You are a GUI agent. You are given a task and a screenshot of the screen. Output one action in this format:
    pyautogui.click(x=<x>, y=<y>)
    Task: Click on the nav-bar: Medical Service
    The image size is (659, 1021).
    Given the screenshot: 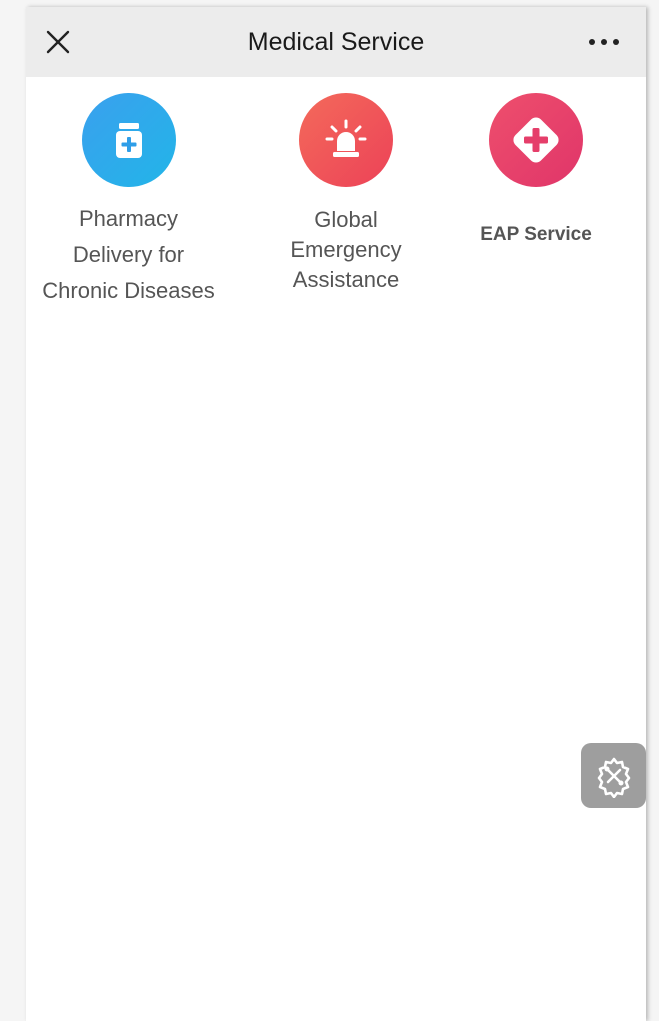 What is the action you would take?
    pyautogui.click(x=336, y=42)
    